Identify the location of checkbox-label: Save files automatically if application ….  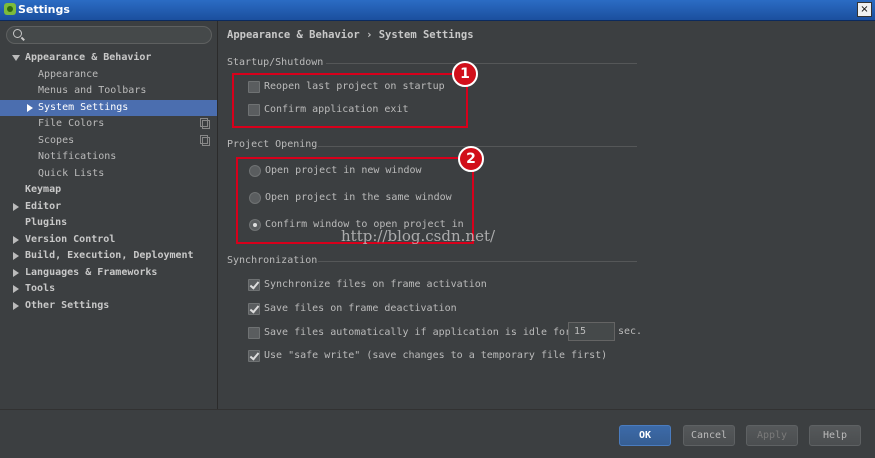
(418, 332).